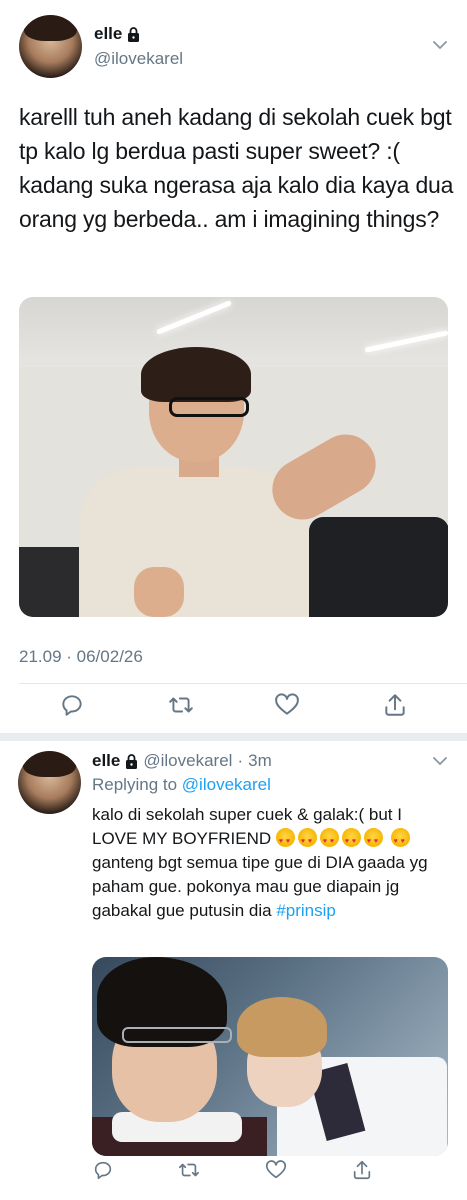 This screenshot has width=467, height=1200. I want to click on reply-actions, so click(233, 1174).